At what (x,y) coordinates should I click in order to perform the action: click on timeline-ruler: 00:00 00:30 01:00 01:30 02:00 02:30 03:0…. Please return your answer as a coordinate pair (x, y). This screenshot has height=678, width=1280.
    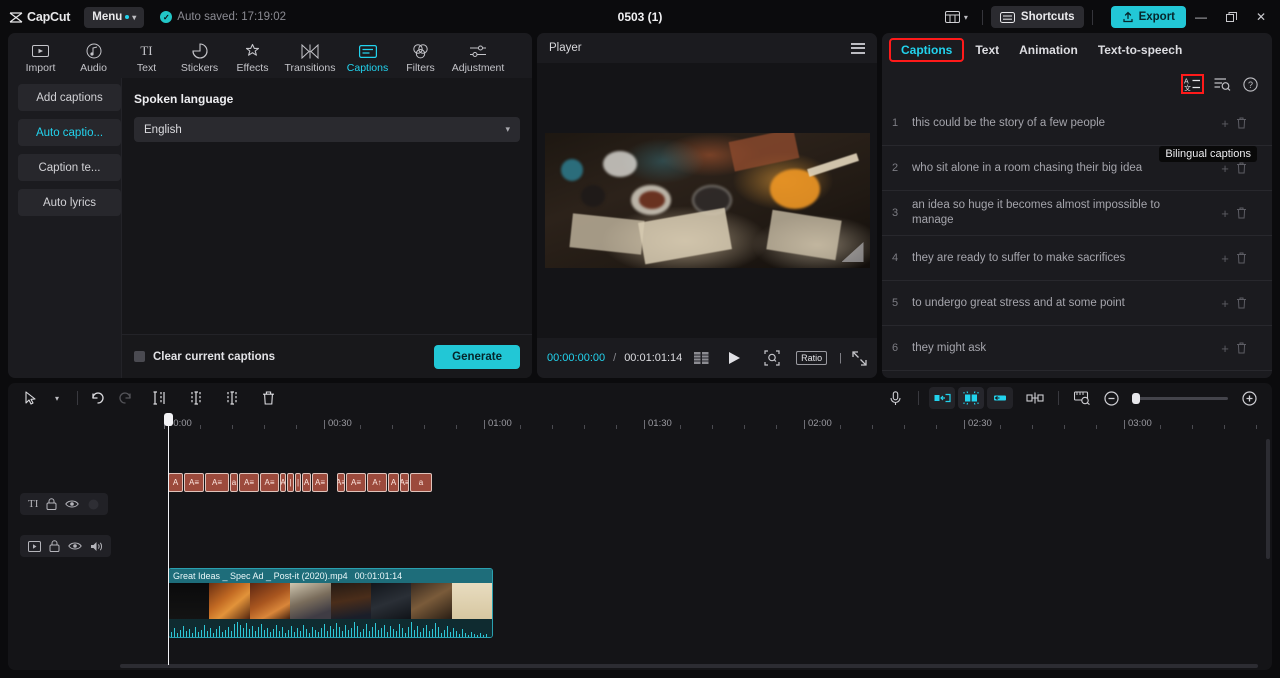
    Looking at the image, I should click on (696, 424).